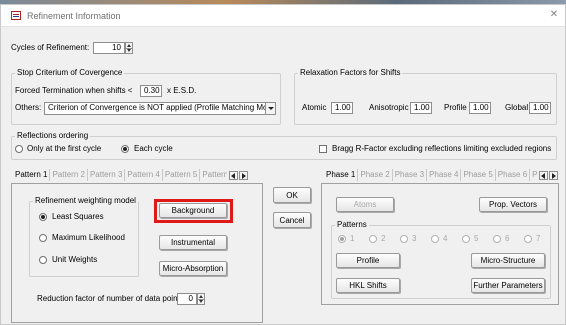  Describe the element at coordinates (16, 15) in the screenshot. I see `app-icon` at that location.